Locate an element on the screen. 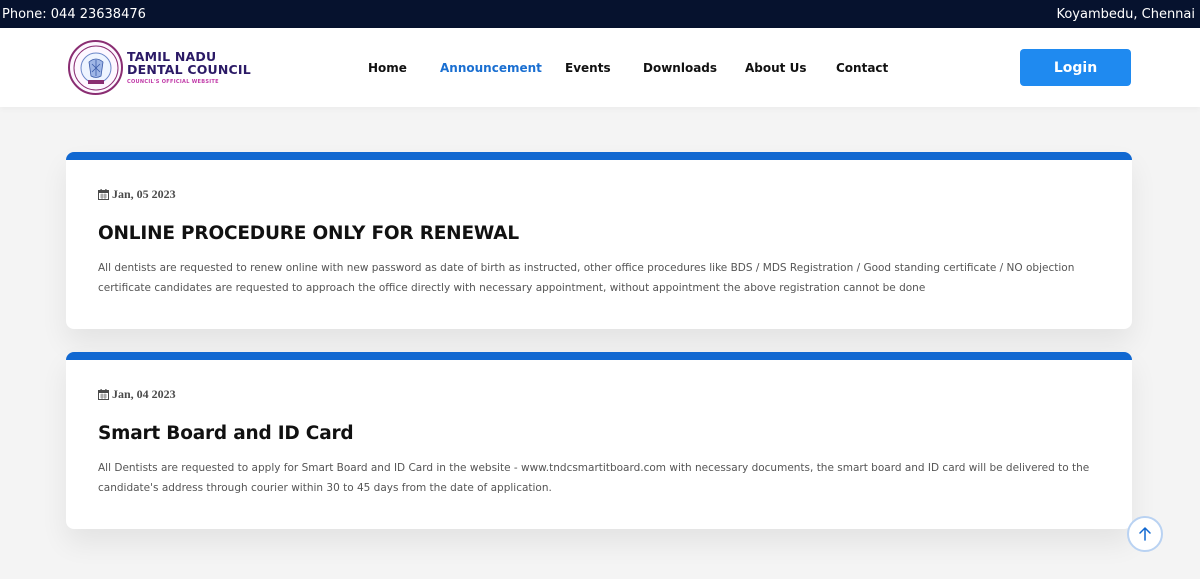  announcement-date: Jan, 05 2023 is located at coordinates (137, 194).